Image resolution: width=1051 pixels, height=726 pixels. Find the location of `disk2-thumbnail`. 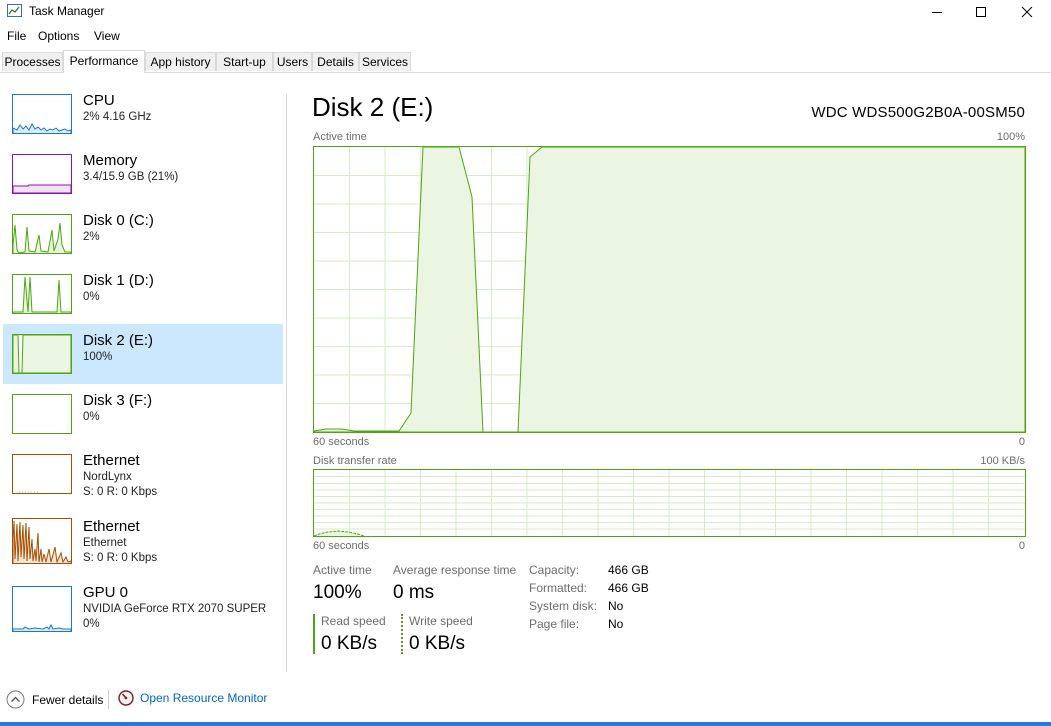

disk2-thumbnail is located at coordinates (42, 354).